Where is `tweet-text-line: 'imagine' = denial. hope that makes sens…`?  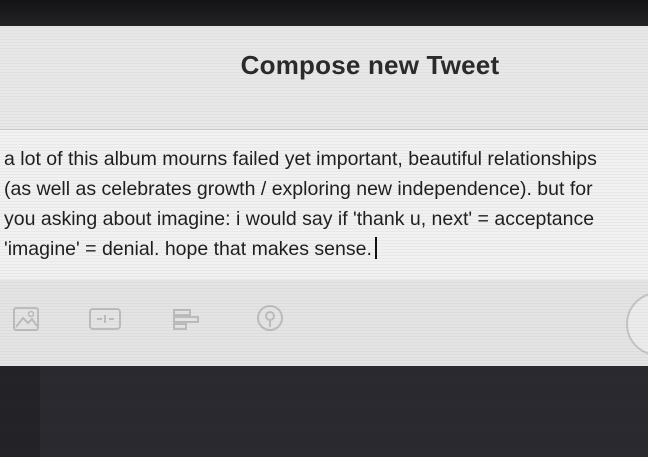
tweet-text-line: 'imagine' = denial. hope that makes sens… is located at coordinates (188, 249).